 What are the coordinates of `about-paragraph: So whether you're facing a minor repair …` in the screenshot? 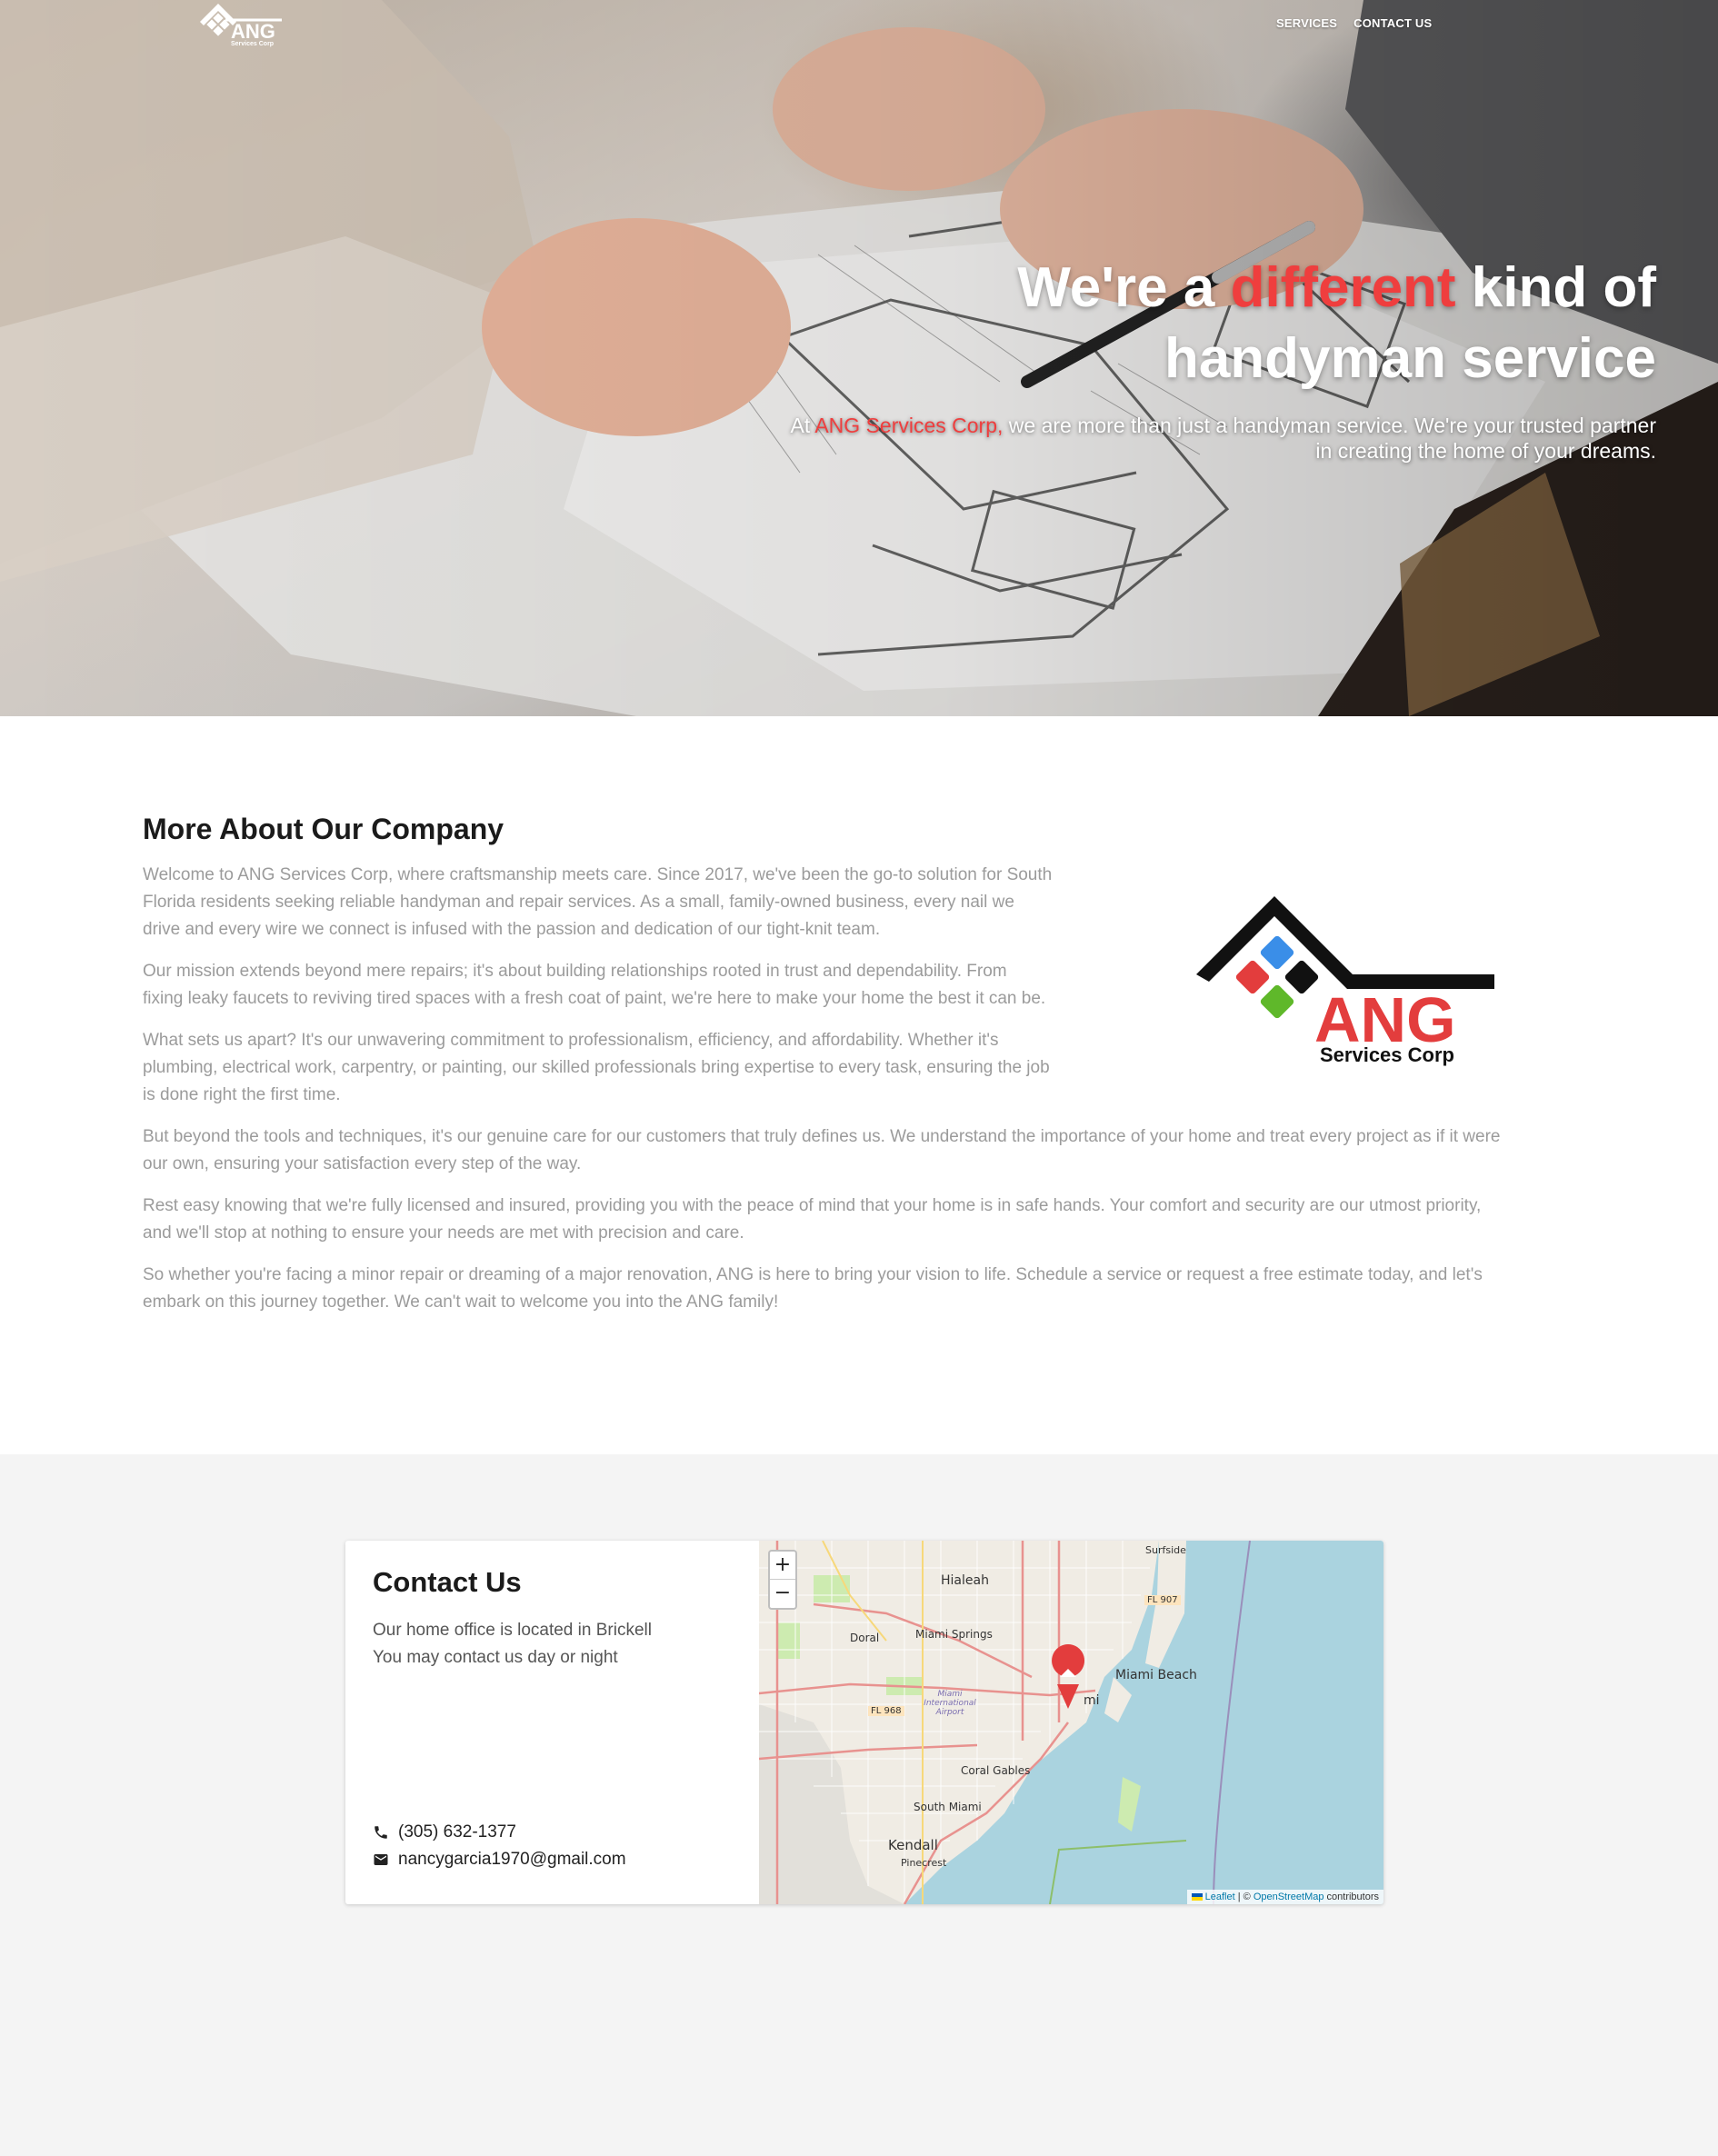 It's located at (813, 1289).